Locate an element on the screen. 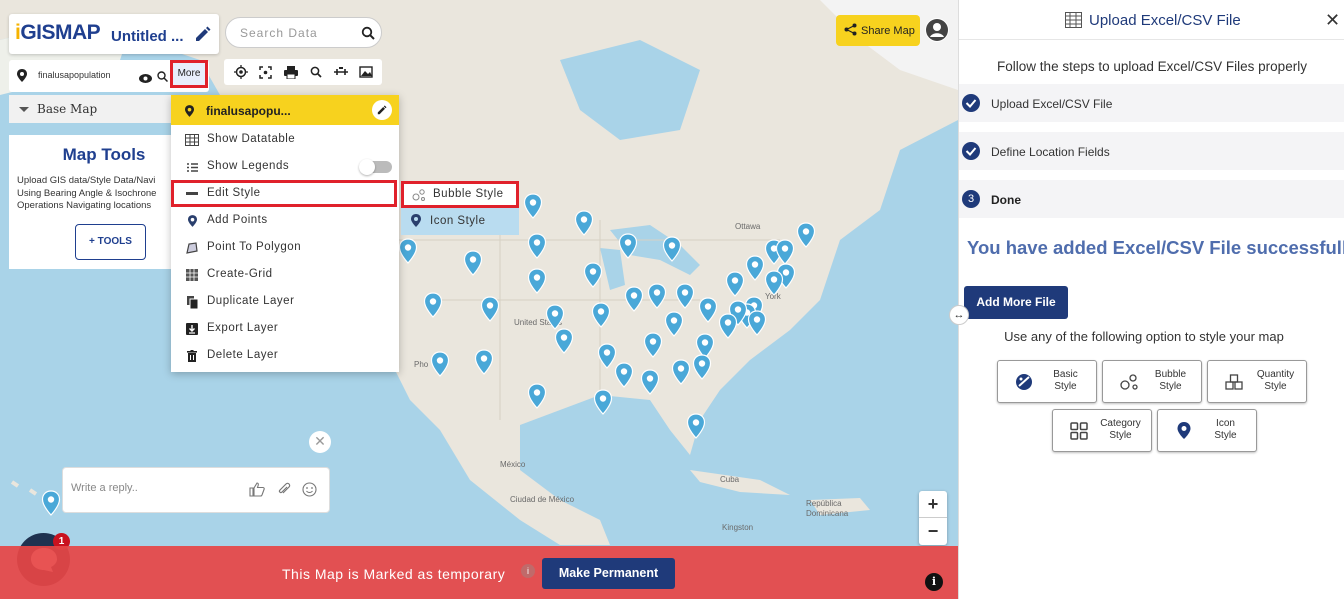 The width and height of the screenshot is (1344, 599). attachment-icon is located at coordinates (284, 492).